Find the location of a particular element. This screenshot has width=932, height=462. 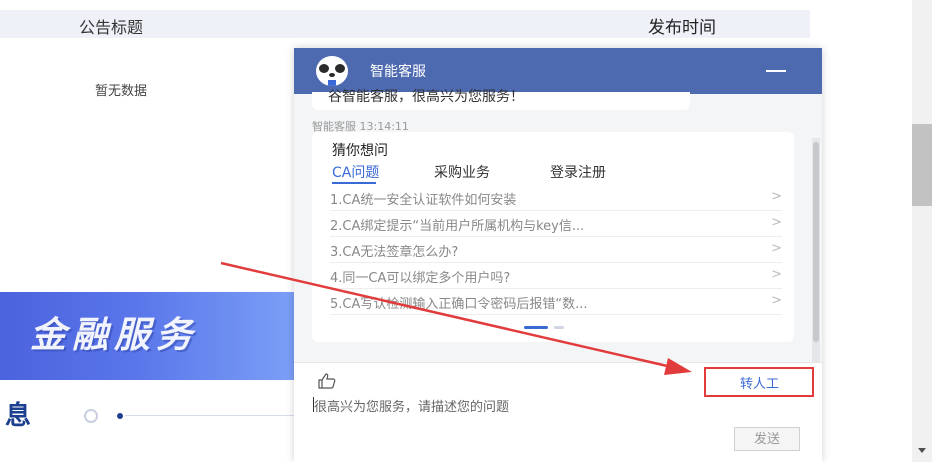

tab-procurement: 采购业务 is located at coordinates (462, 172).